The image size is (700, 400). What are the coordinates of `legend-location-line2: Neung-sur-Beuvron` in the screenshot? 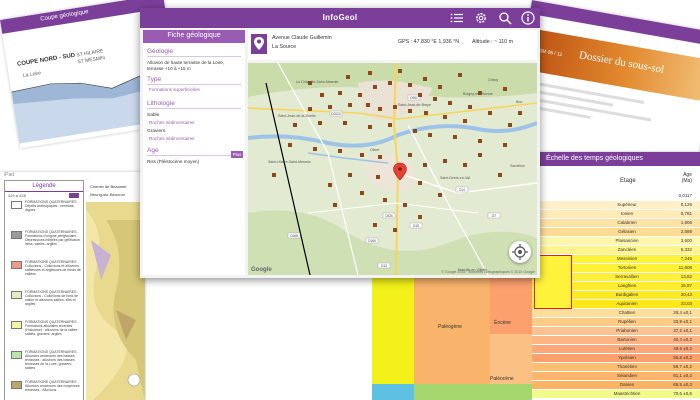 It's located at (107, 194).